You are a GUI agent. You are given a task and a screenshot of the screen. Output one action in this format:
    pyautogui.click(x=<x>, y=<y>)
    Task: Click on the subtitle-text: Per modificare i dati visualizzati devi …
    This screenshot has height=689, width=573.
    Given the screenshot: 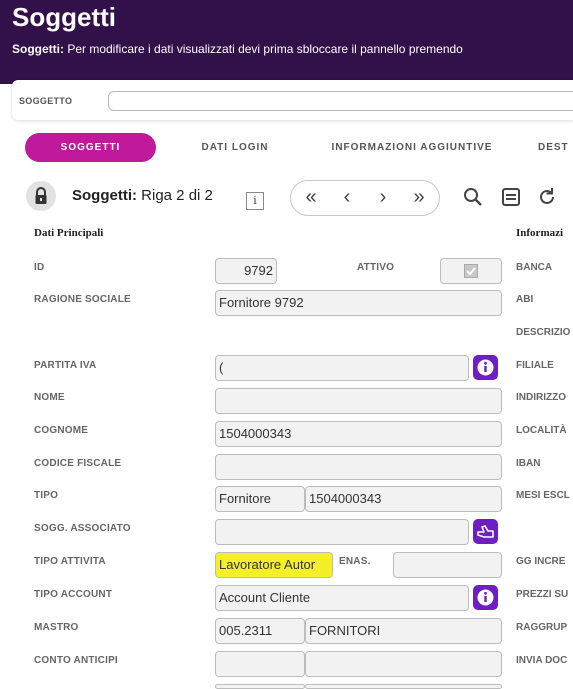 What is the action you would take?
    pyautogui.click(x=263, y=49)
    